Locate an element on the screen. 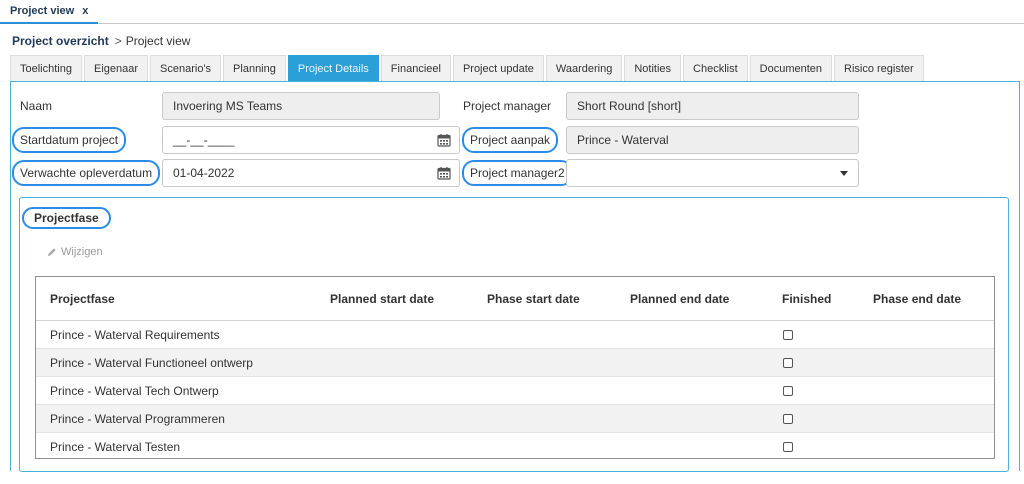 This screenshot has height=484, width=1024. project-manager2-select is located at coordinates (712, 173).